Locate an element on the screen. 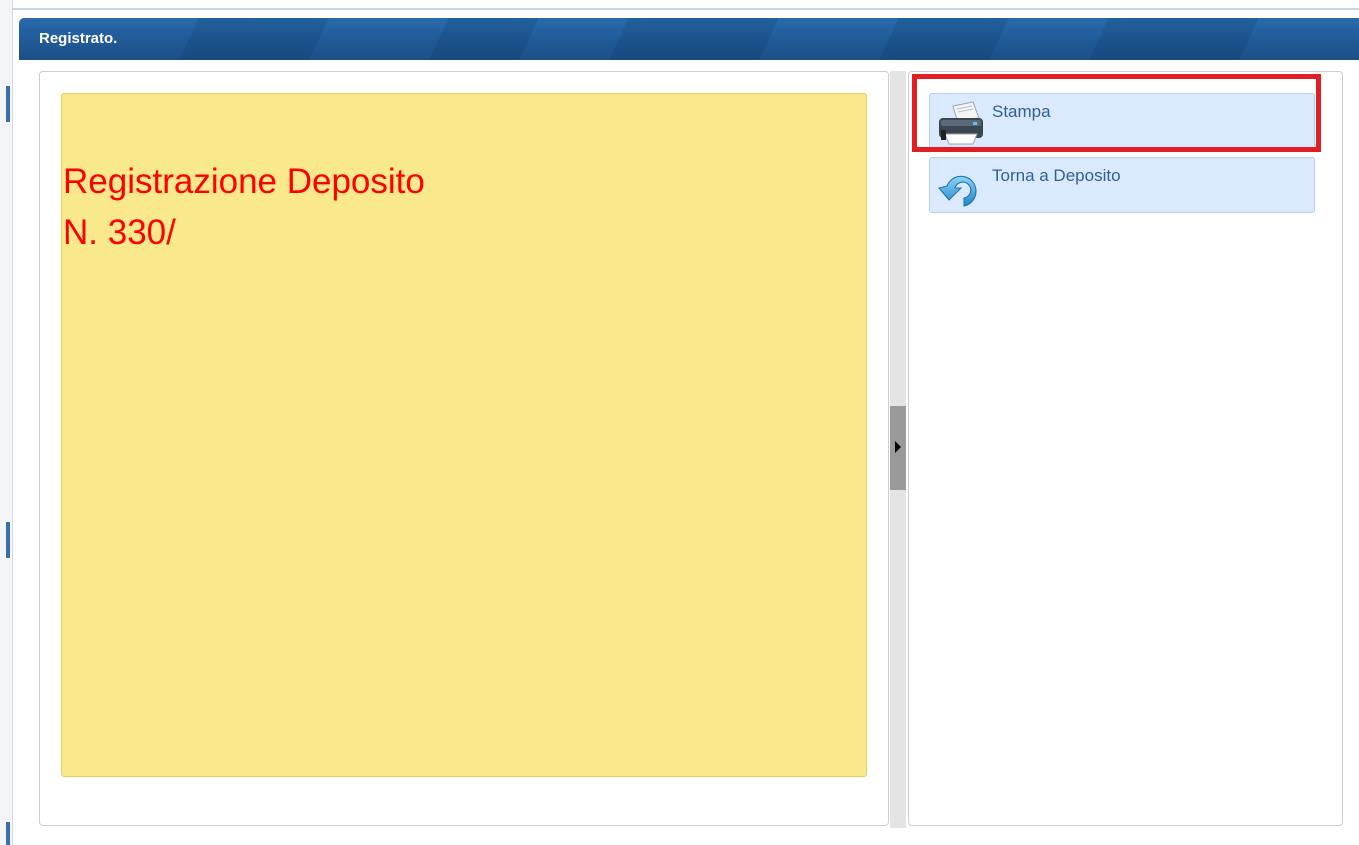 The image size is (1359, 845). back-to-deposit-button: Torna a Deposito is located at coordinates (1122, 185).